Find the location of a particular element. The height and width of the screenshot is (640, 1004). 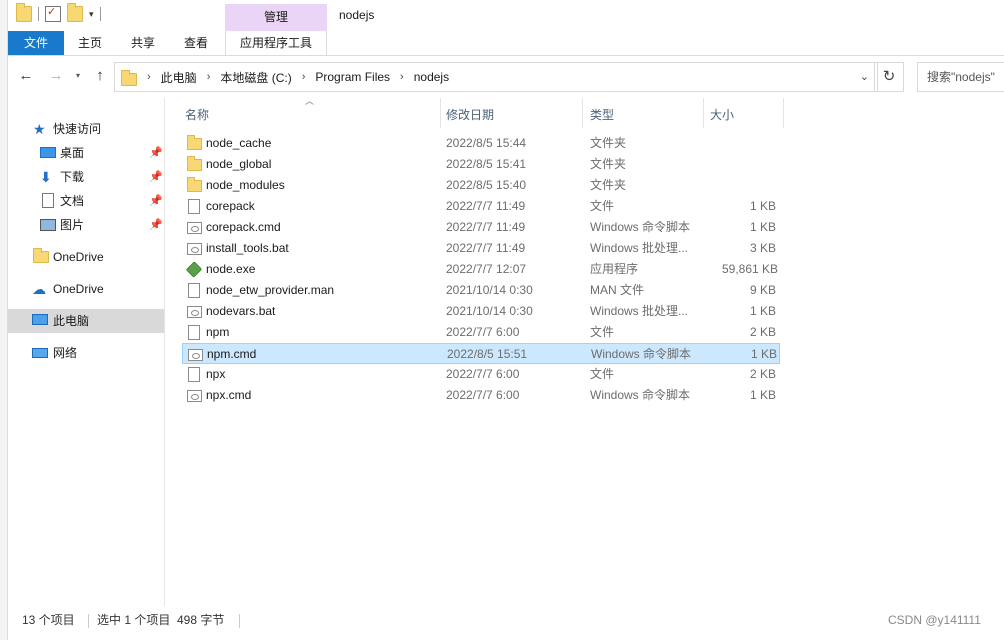

sidebar-item-label: 下载 is located at coordinates (72, 177).